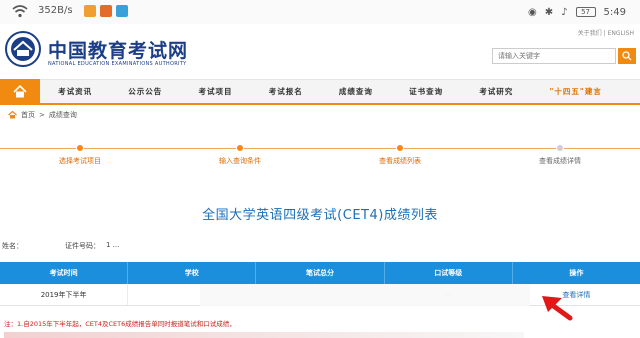 This screenshot has width=640, height=338. I want to click on col-header-school: 学校, so click(192, 273).